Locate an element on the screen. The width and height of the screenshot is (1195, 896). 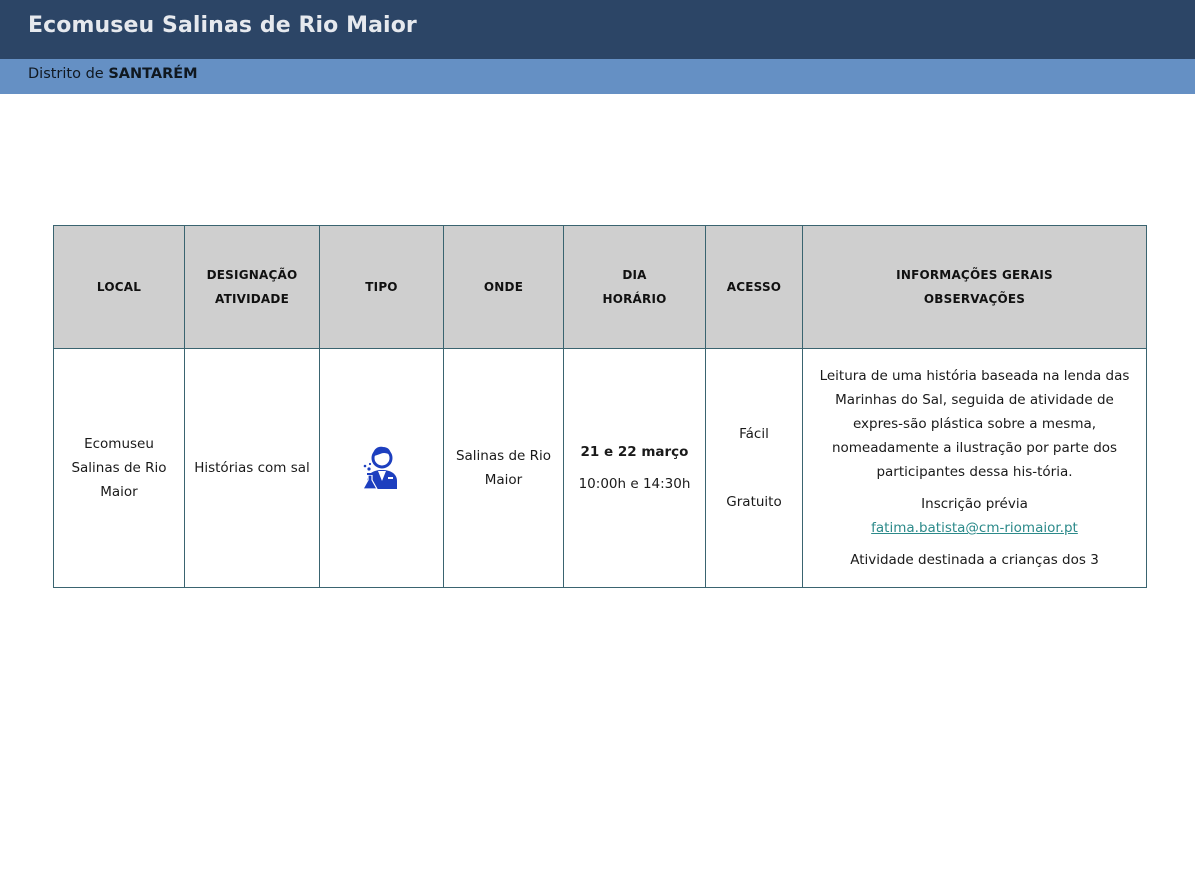
access-level: Fácil is located at coordinates (754, 434).